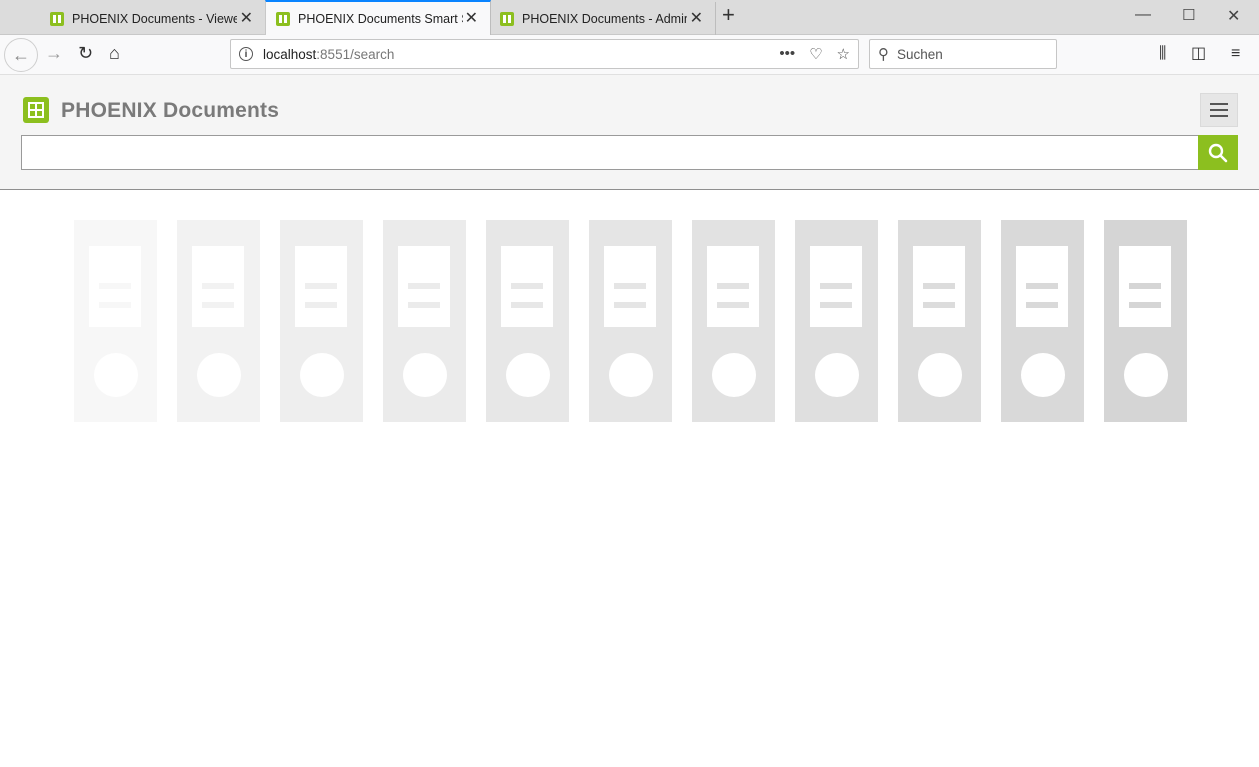 The height and width of the screenshot is (767, 1259). What do you see at coordinates (1188, 15) in the screenshot?
I see `maximize-icon: ☐` at bounding box center [1188, 15].